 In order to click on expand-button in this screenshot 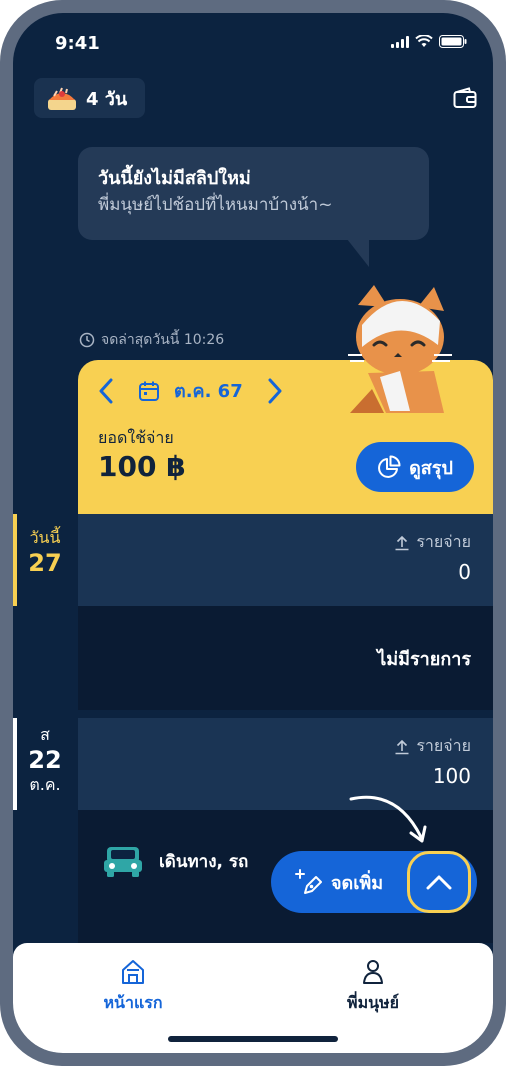, I will do `click(439, 882)`.